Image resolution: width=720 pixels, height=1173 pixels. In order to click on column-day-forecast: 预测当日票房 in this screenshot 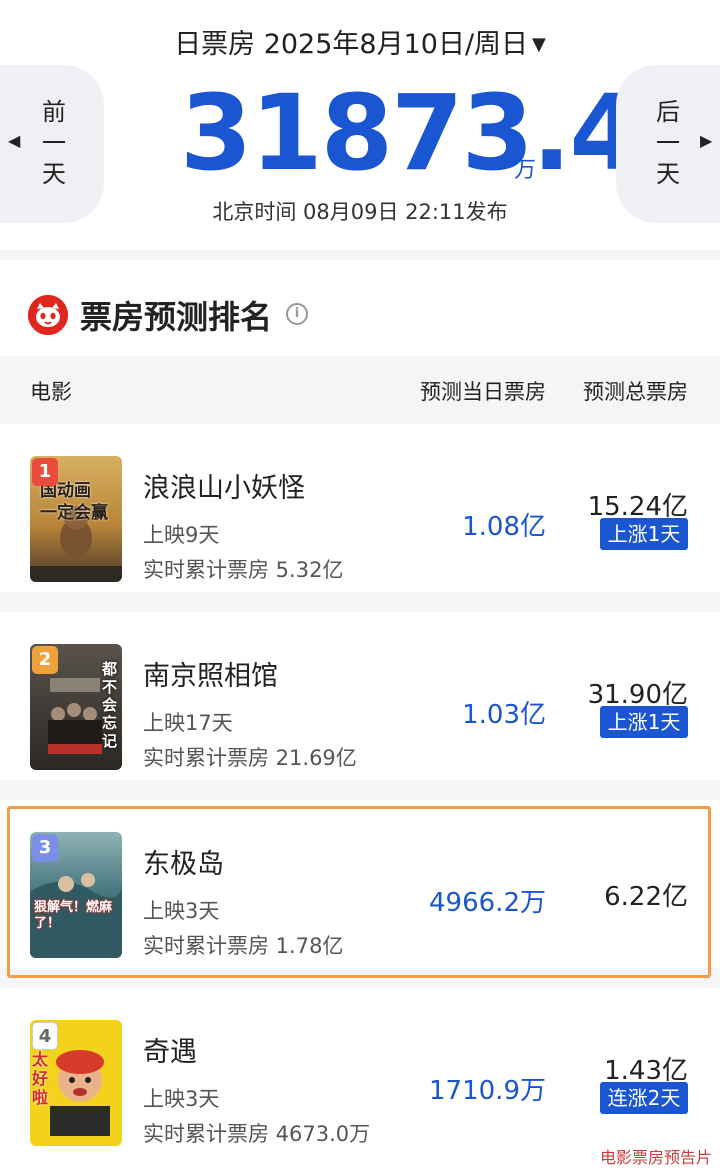, I will do `click(483, 391)`.